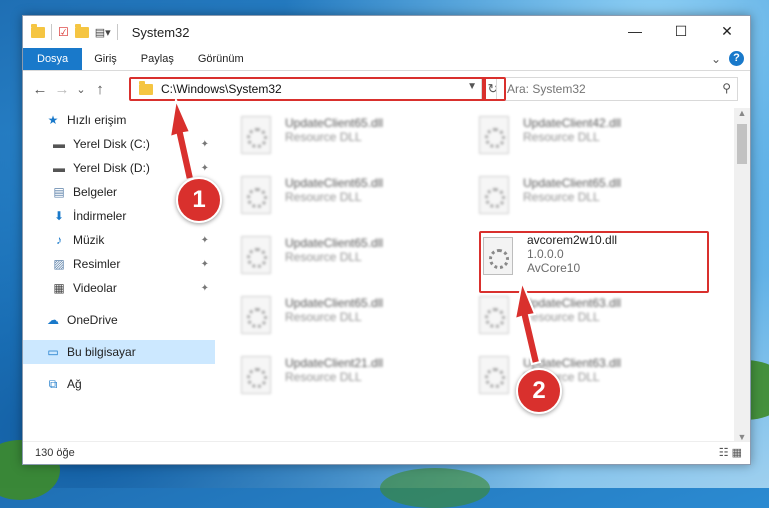  What do you see at coordinates (199, 200) in the screenshot?
I see `callout-badge-1: 1` at bounding box center [199, 200].